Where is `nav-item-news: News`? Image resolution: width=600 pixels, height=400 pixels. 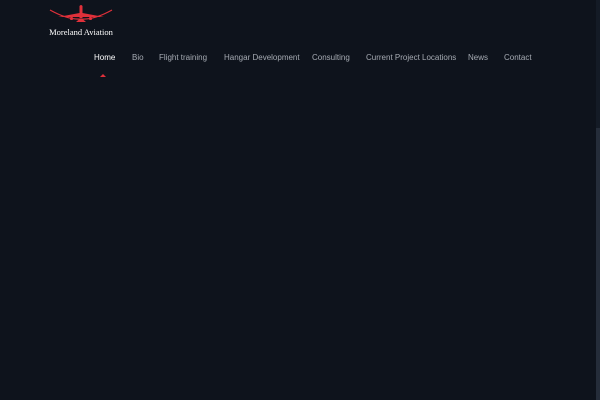 nav-item-news: News is located at coordinates (478, 57).